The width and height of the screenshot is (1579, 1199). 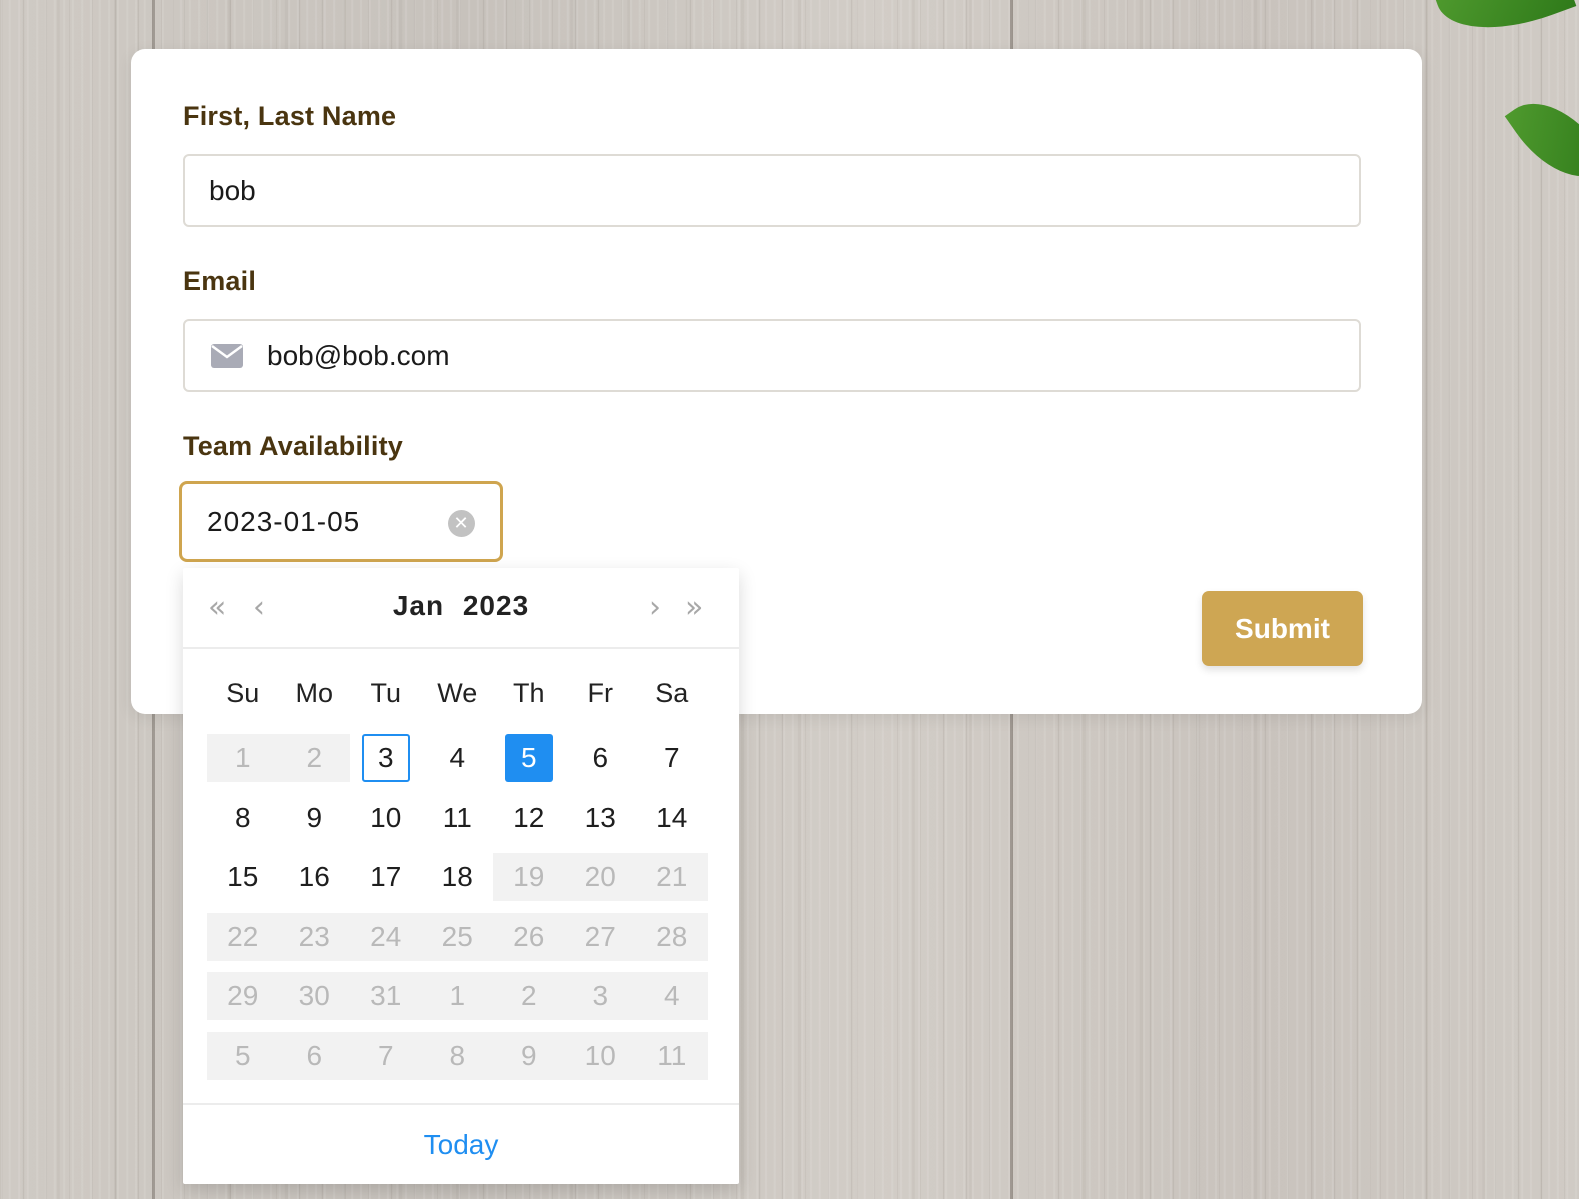 I want to click on calendar-day: 30, so click(x=314, y=996).